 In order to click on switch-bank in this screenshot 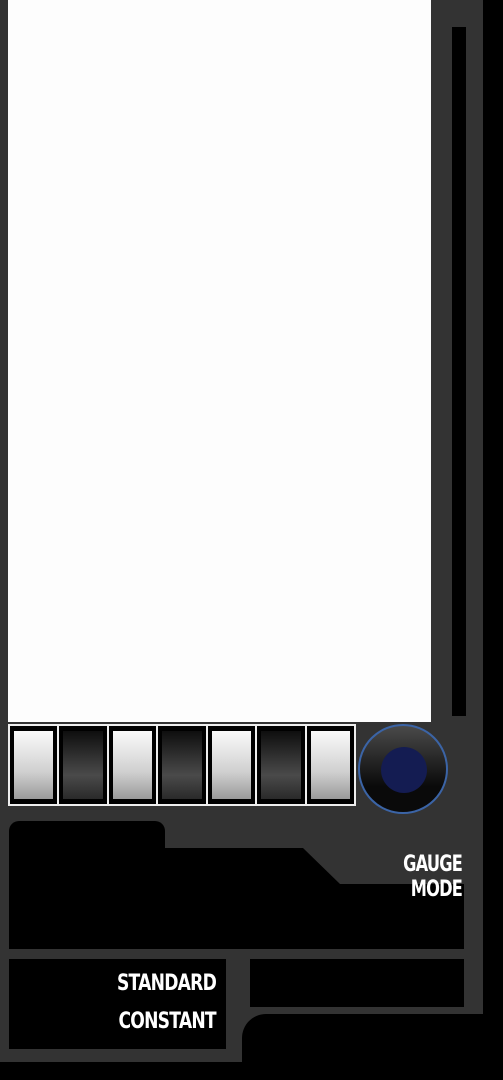, I will do `click(182, 765)`.